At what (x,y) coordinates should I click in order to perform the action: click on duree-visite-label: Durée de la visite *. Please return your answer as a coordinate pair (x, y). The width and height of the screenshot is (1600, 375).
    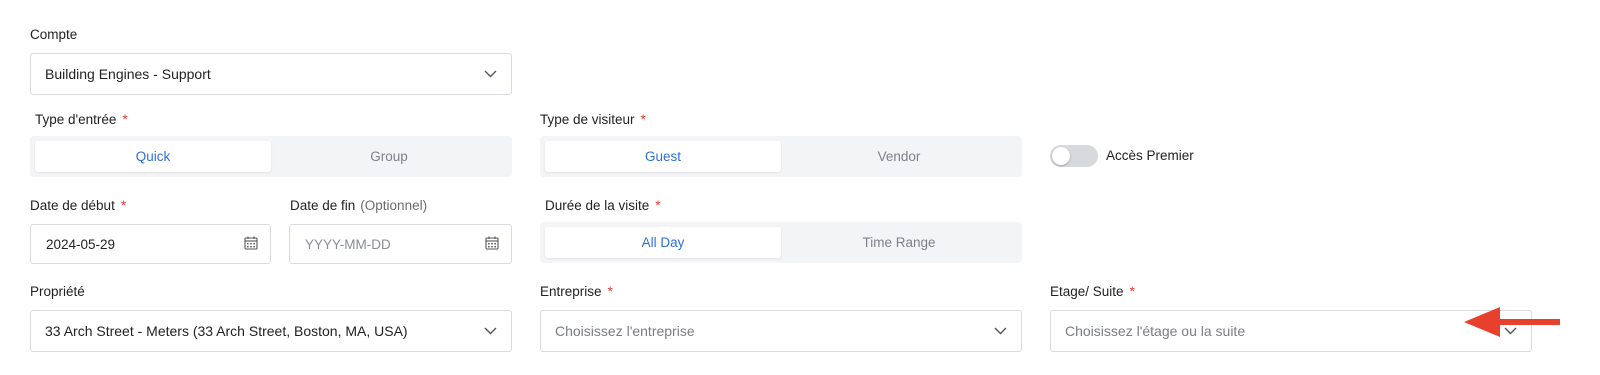
    Looking at the image, I should click on (603, 205).